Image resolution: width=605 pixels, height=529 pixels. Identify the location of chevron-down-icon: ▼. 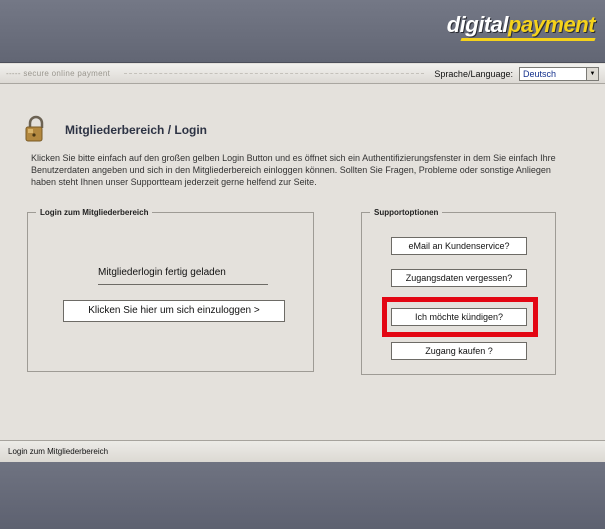
(592, 74).